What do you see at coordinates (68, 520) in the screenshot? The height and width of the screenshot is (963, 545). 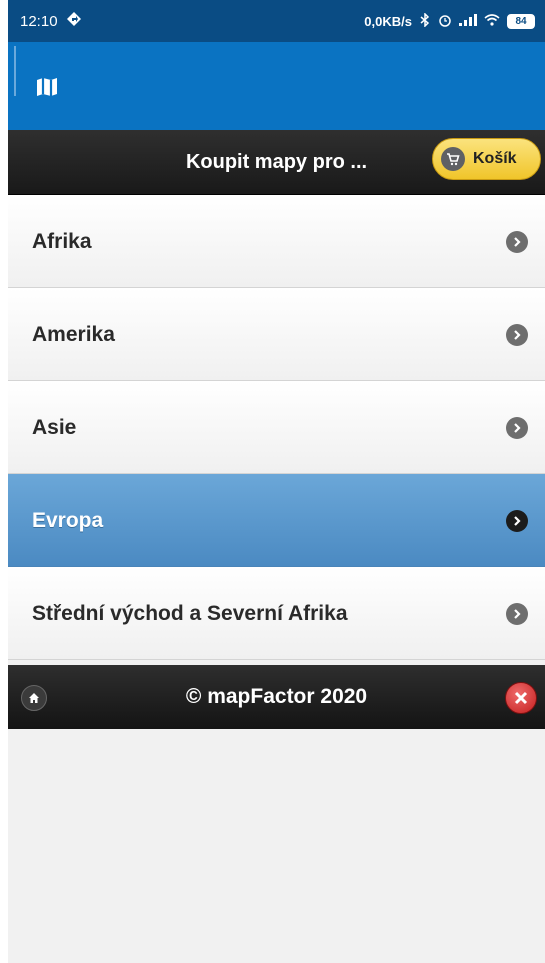 I see `list-item-label: Evropa` at bounding box center [68, 520].